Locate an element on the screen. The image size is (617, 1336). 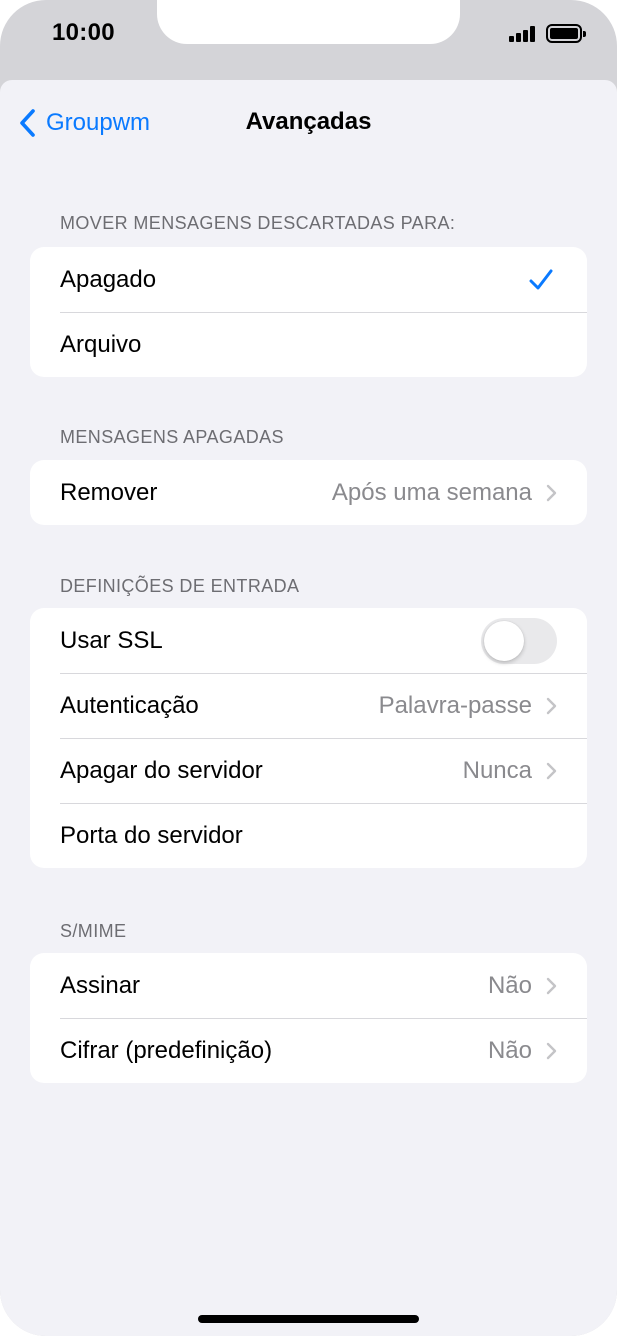
move-discarded-group: Apagado Arquivo is located at coordinates (308, 312).